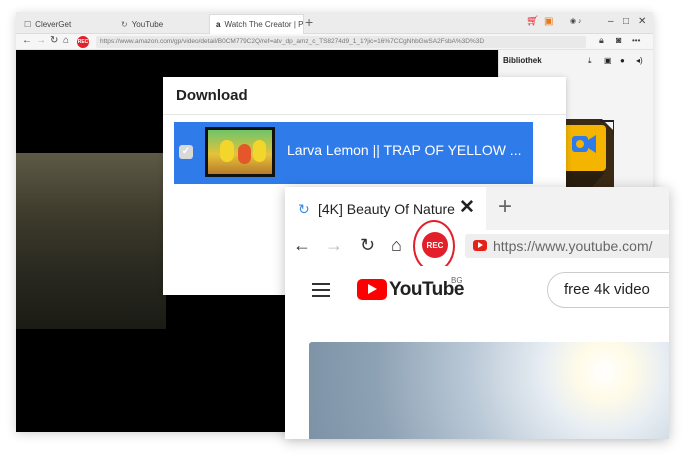 The height and width of the screenshot is (474, 689). Describe the element at coordinates (622, 60) in the screenshot. I see `audio-icon: ●` at that location.